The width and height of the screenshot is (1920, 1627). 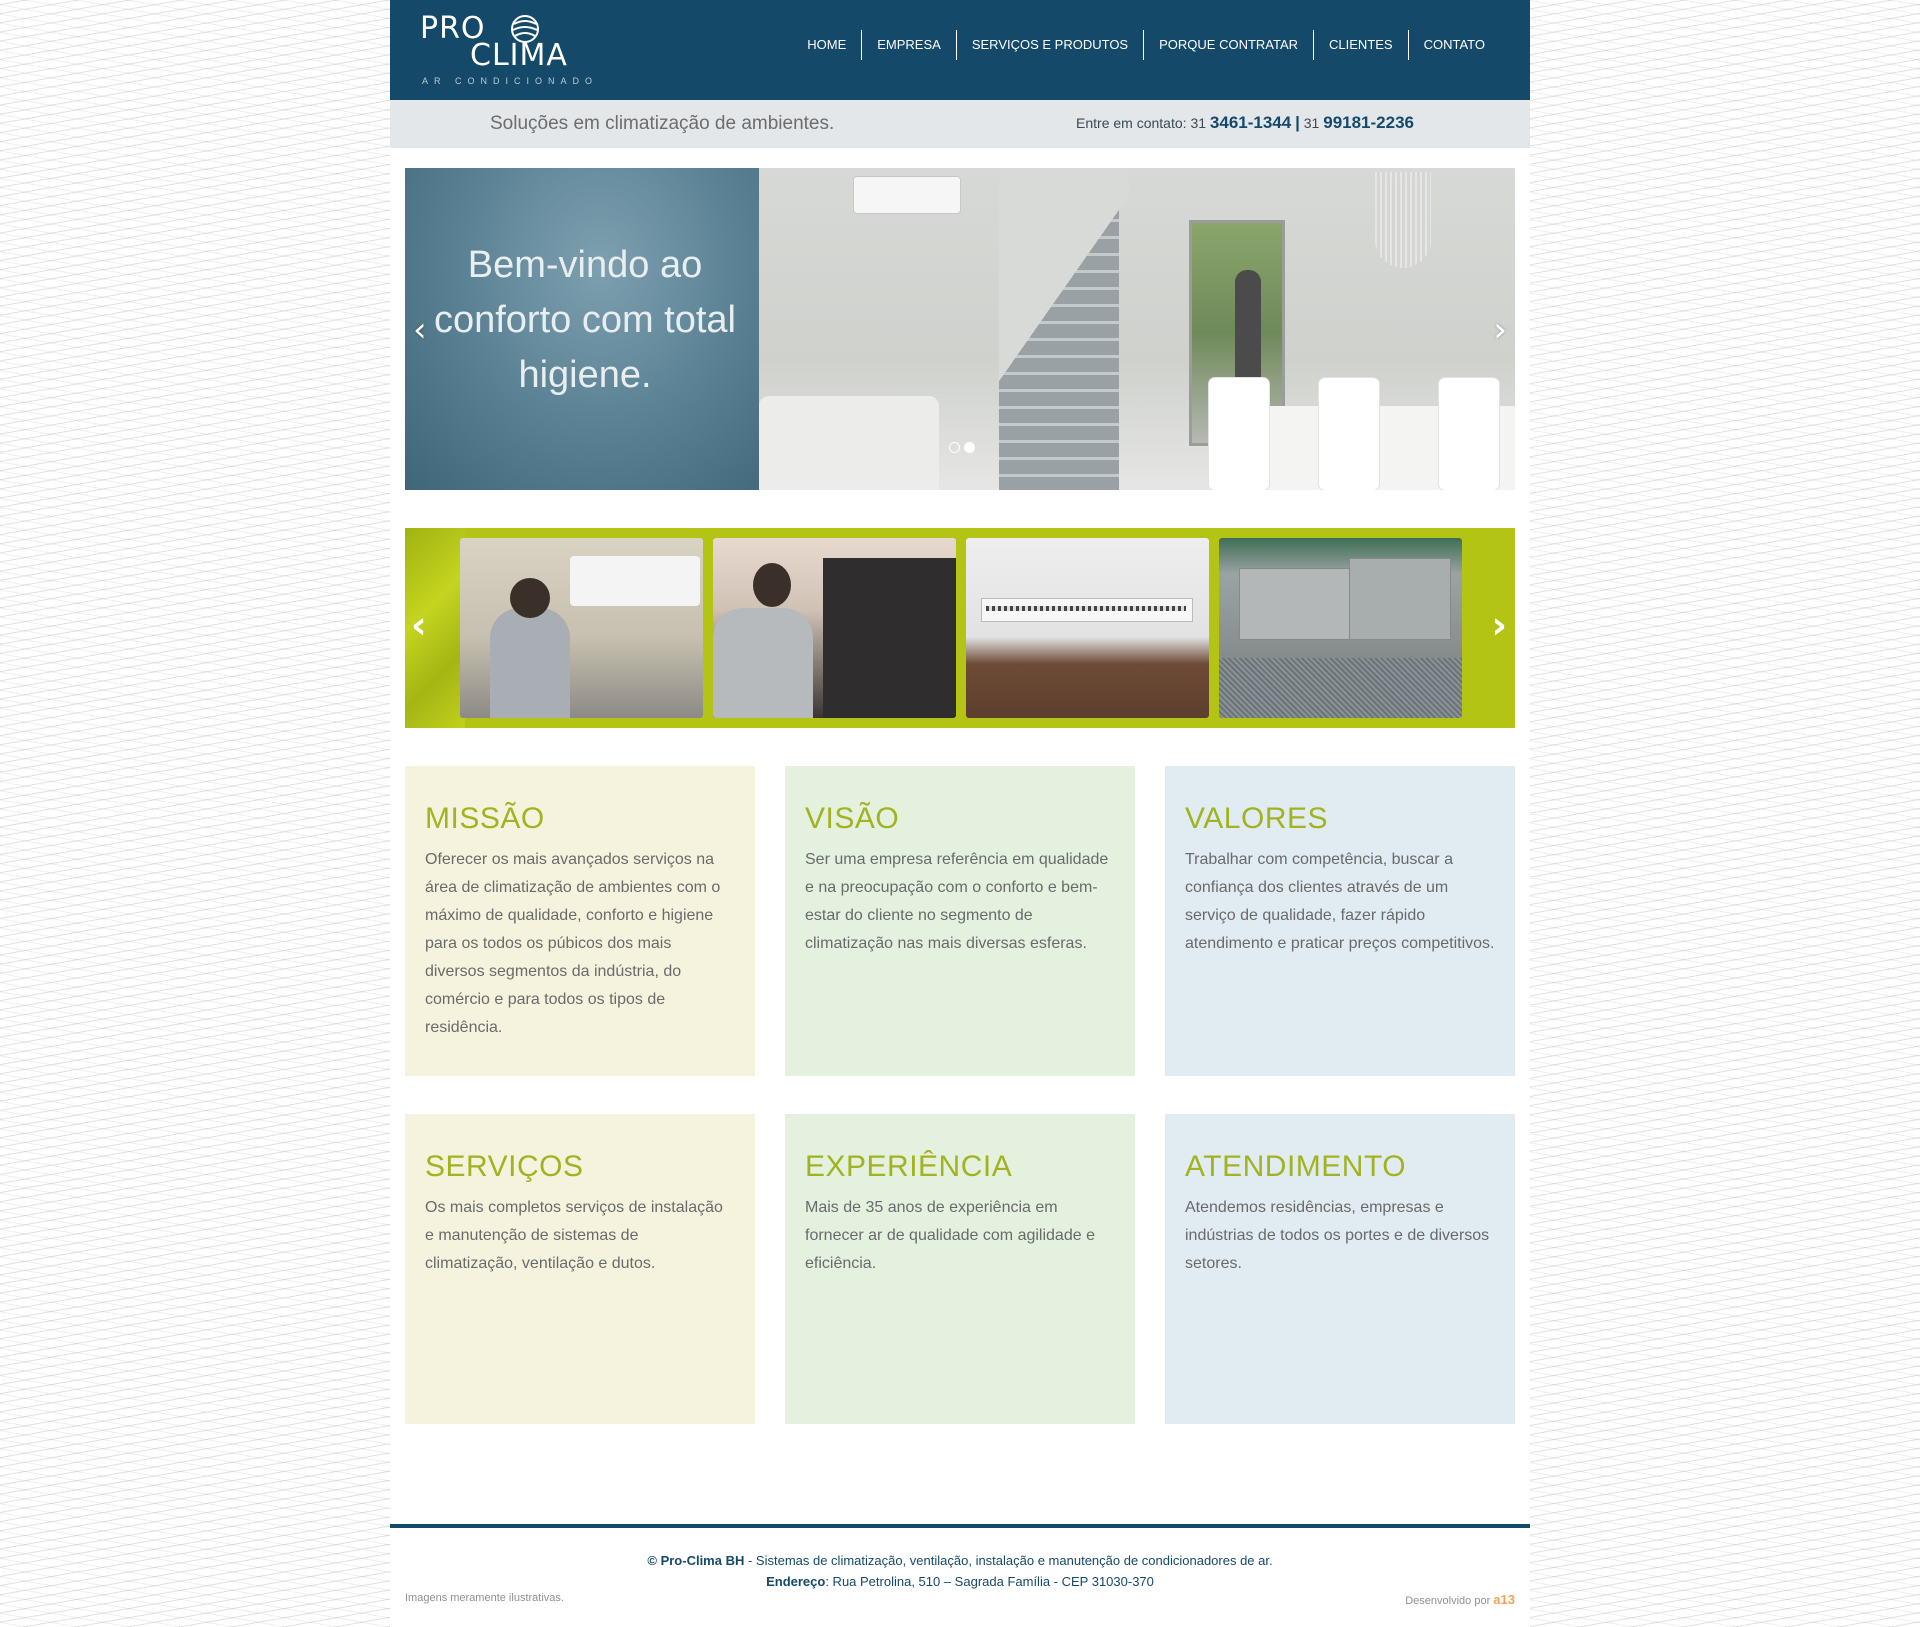 What do you see at coordinates (1368, 122) in the screenshot?
I see `phone2-number: 99181-2236` at bounding box center [1368, 122].